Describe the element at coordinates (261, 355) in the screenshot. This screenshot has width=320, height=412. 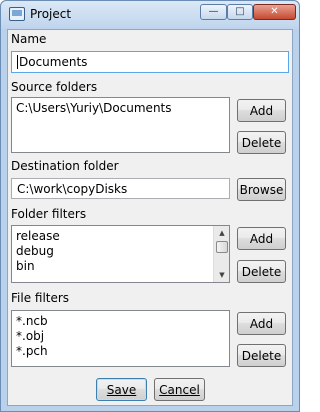
I see `file-filter-delete-button: Delete` at that location.